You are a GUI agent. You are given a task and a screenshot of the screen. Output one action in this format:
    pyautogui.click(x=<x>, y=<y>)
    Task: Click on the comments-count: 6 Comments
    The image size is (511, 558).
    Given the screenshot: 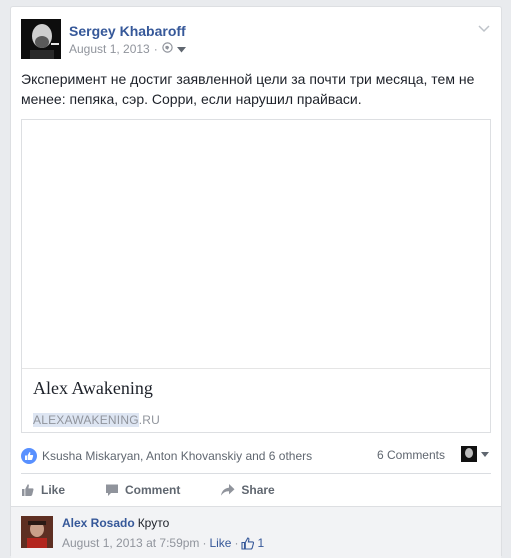 What is the action you would take?
    pyautogui.click(x=411, y=455)
    